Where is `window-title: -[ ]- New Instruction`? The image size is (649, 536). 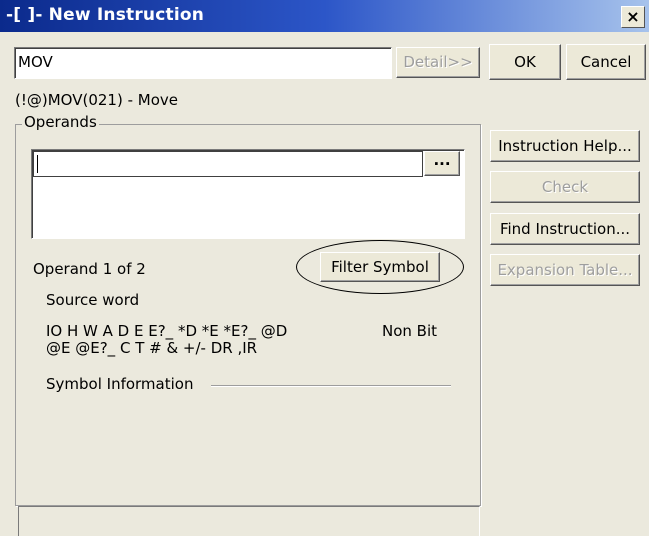
window-title: -[ ]- New Instruction is located at coordinates (105, 15).